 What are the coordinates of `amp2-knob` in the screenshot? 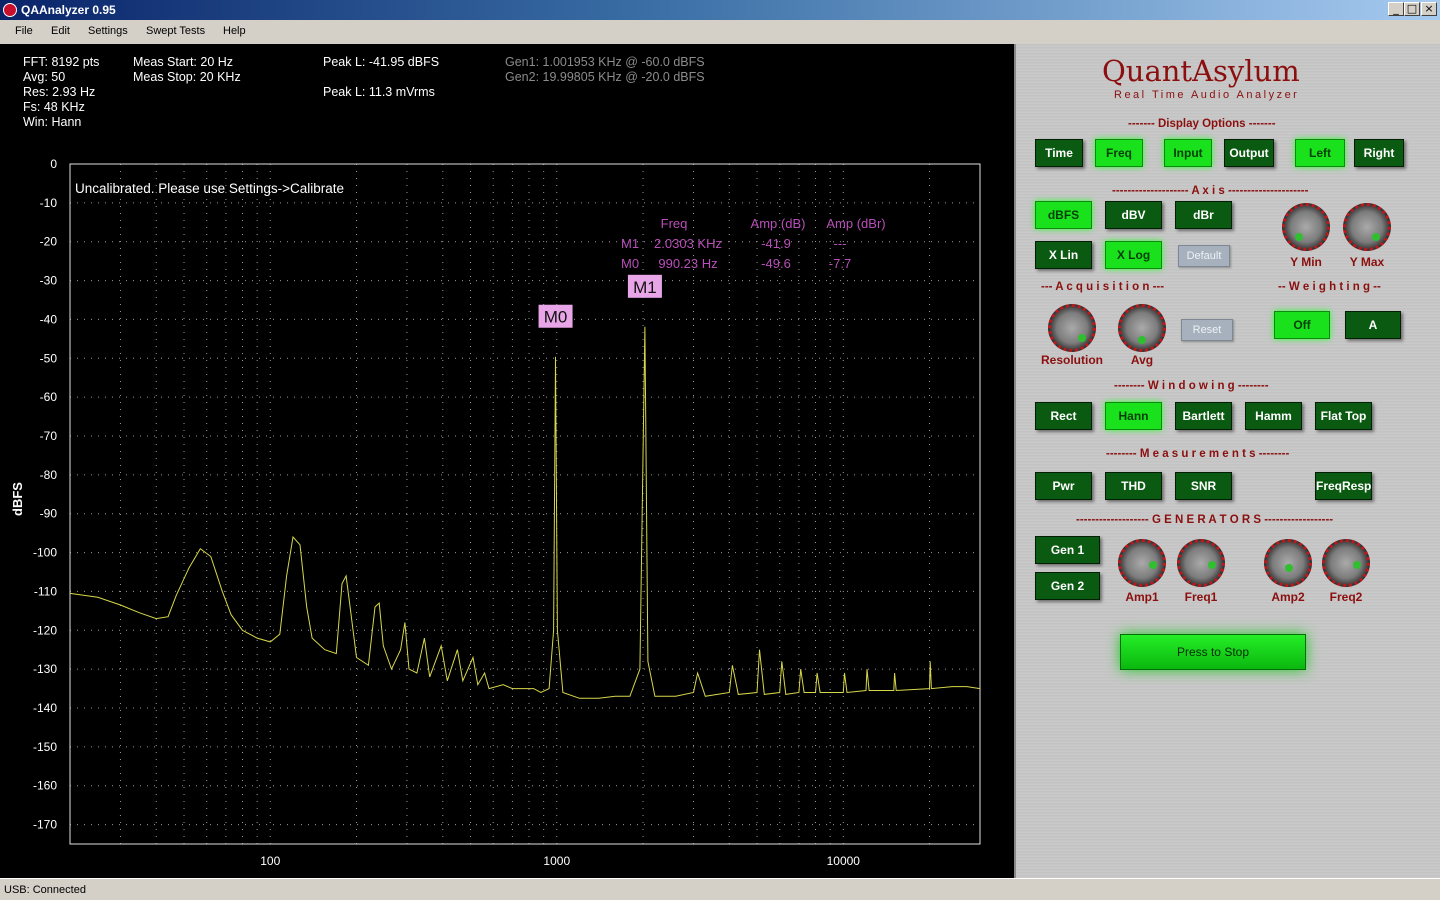 It's located at (1288, 563).